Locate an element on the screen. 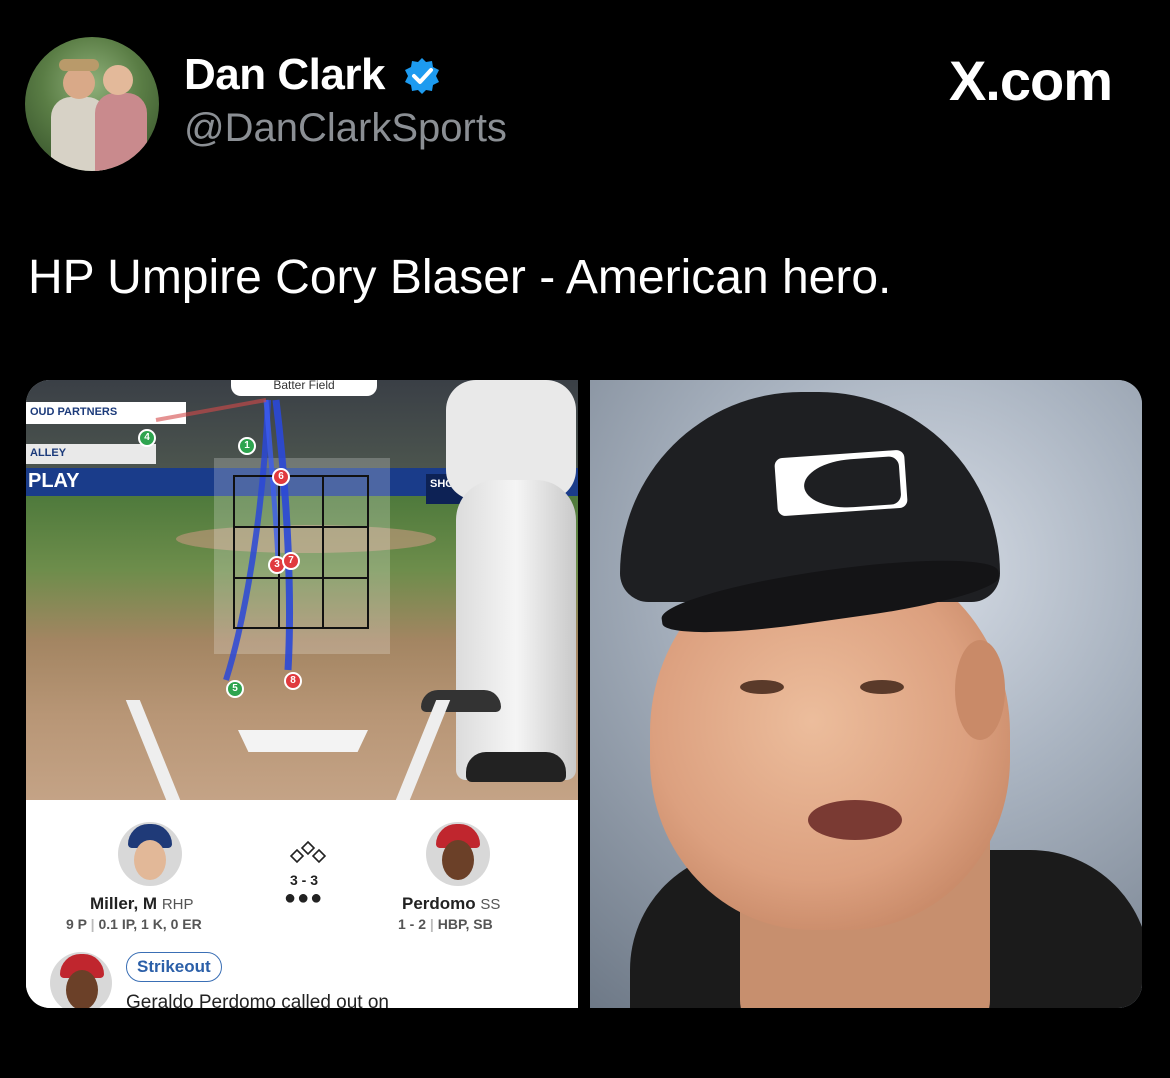 The width and height of the screenshot is (1170, 1078). pitch-marker: 6 is located at coordinates (281, 477).